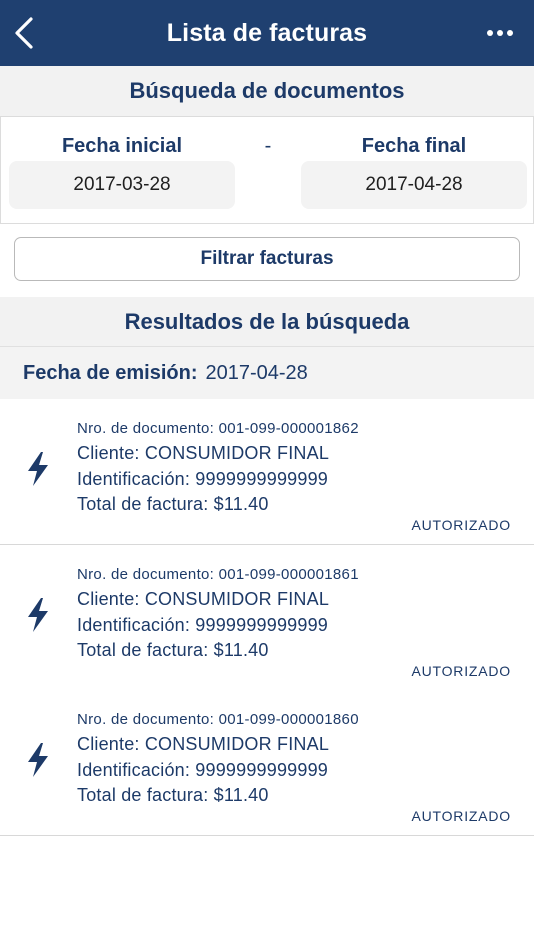  I want to click on search-section-title: Búsqueda de documentos, so click(267, 91).